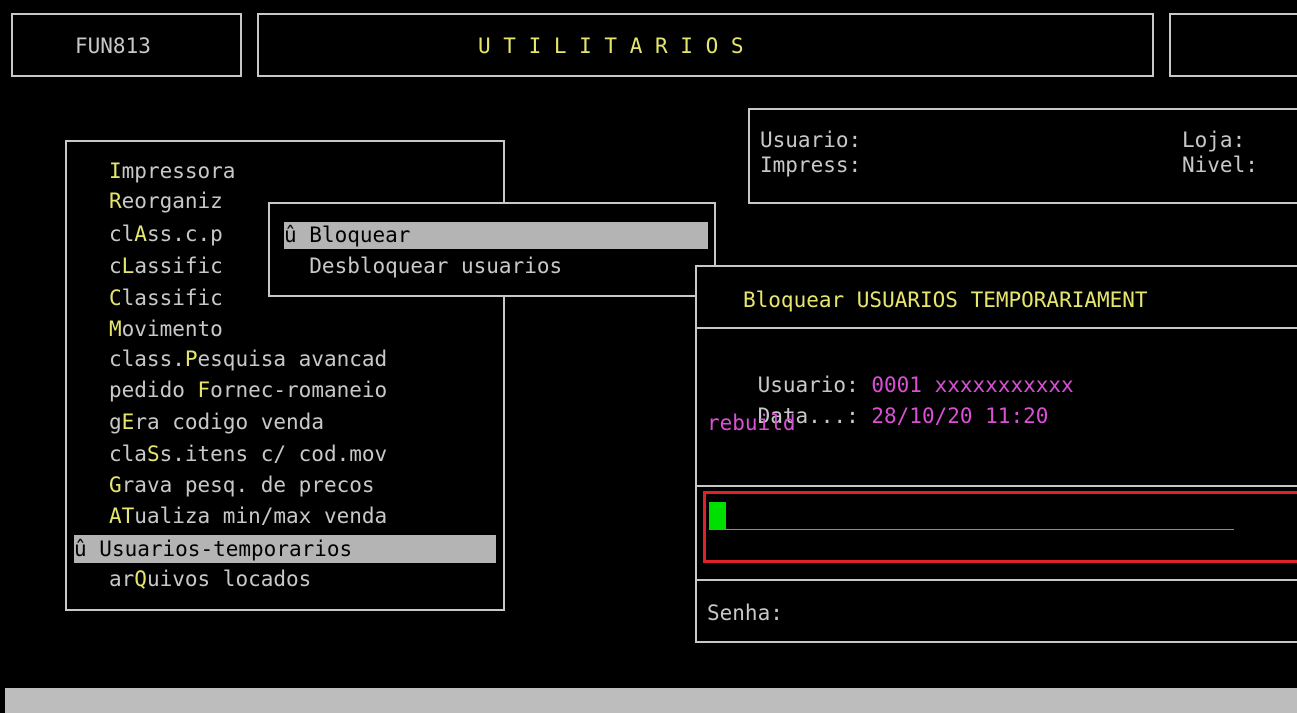 This screenshot has width=1297, height=713. What do you see at coordinates (87, 549) in the screenshot?
I see `menu-item-prefix: û` at bounding box center [87, 549].